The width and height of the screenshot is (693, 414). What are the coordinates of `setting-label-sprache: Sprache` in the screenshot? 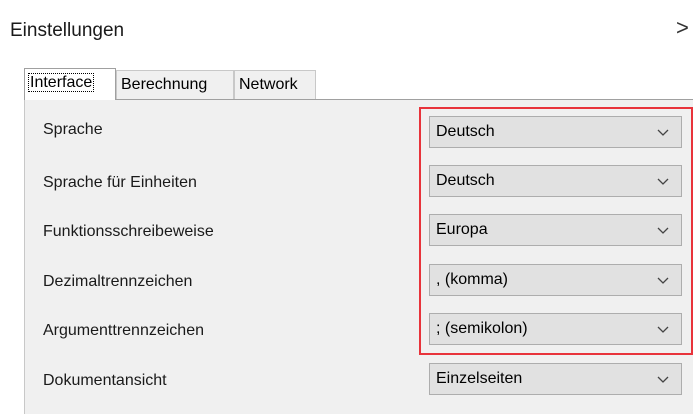 It's located at (73, 129).